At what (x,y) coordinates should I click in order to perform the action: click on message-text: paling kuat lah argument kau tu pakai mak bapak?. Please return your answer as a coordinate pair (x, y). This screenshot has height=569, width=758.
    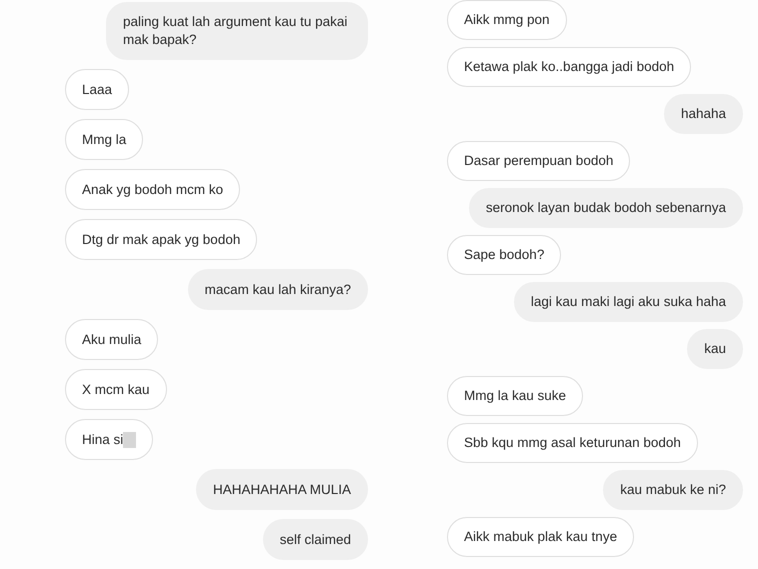
    Looking at the image, I should click on (235, 31).